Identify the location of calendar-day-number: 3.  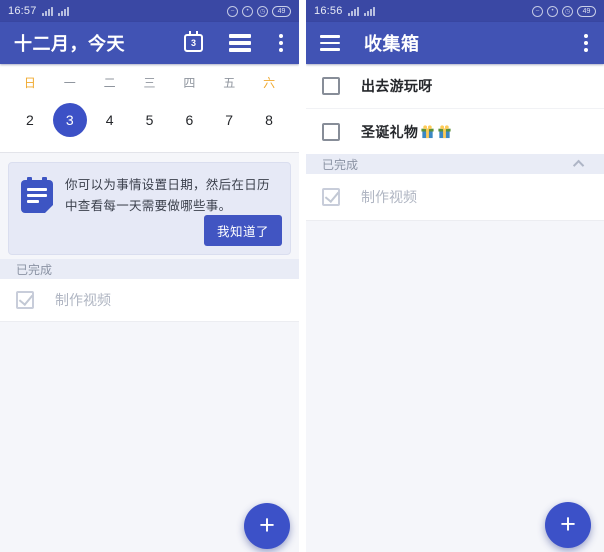
(193, 43).